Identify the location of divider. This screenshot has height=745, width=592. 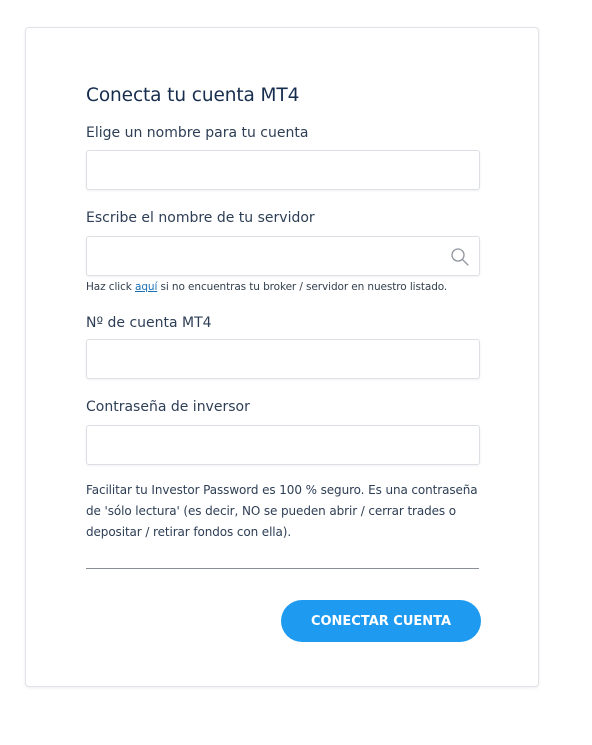
(282, 568).